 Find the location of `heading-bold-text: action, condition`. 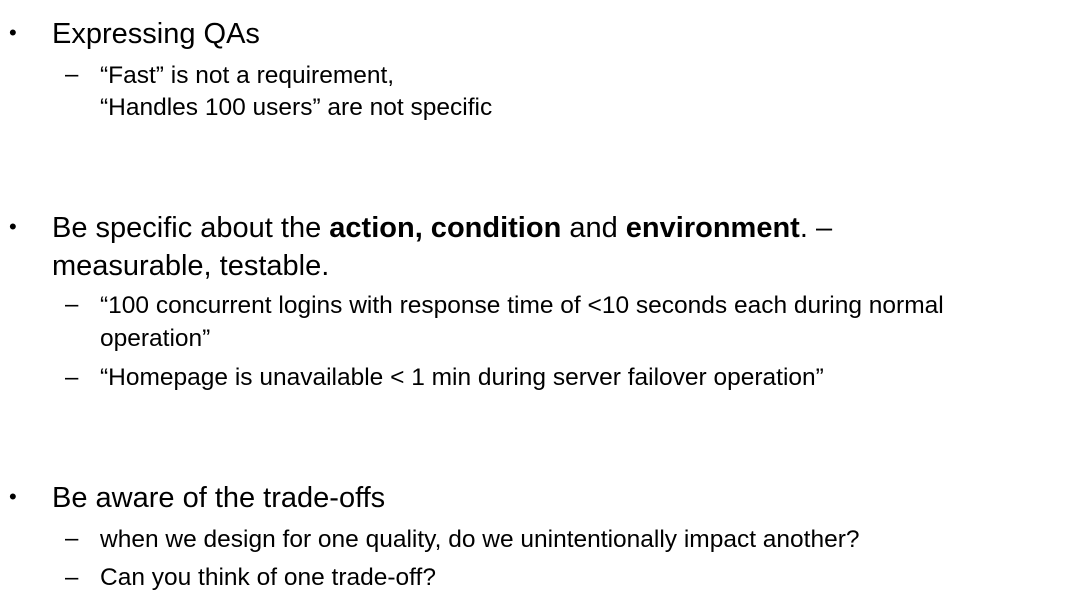

heading-bold-text: action, condition is located at coordinates (445, 228).